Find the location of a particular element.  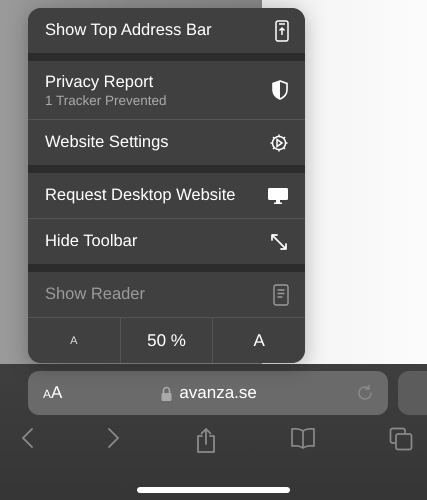

increase-text-button: A is located at coordinates (258, 340).